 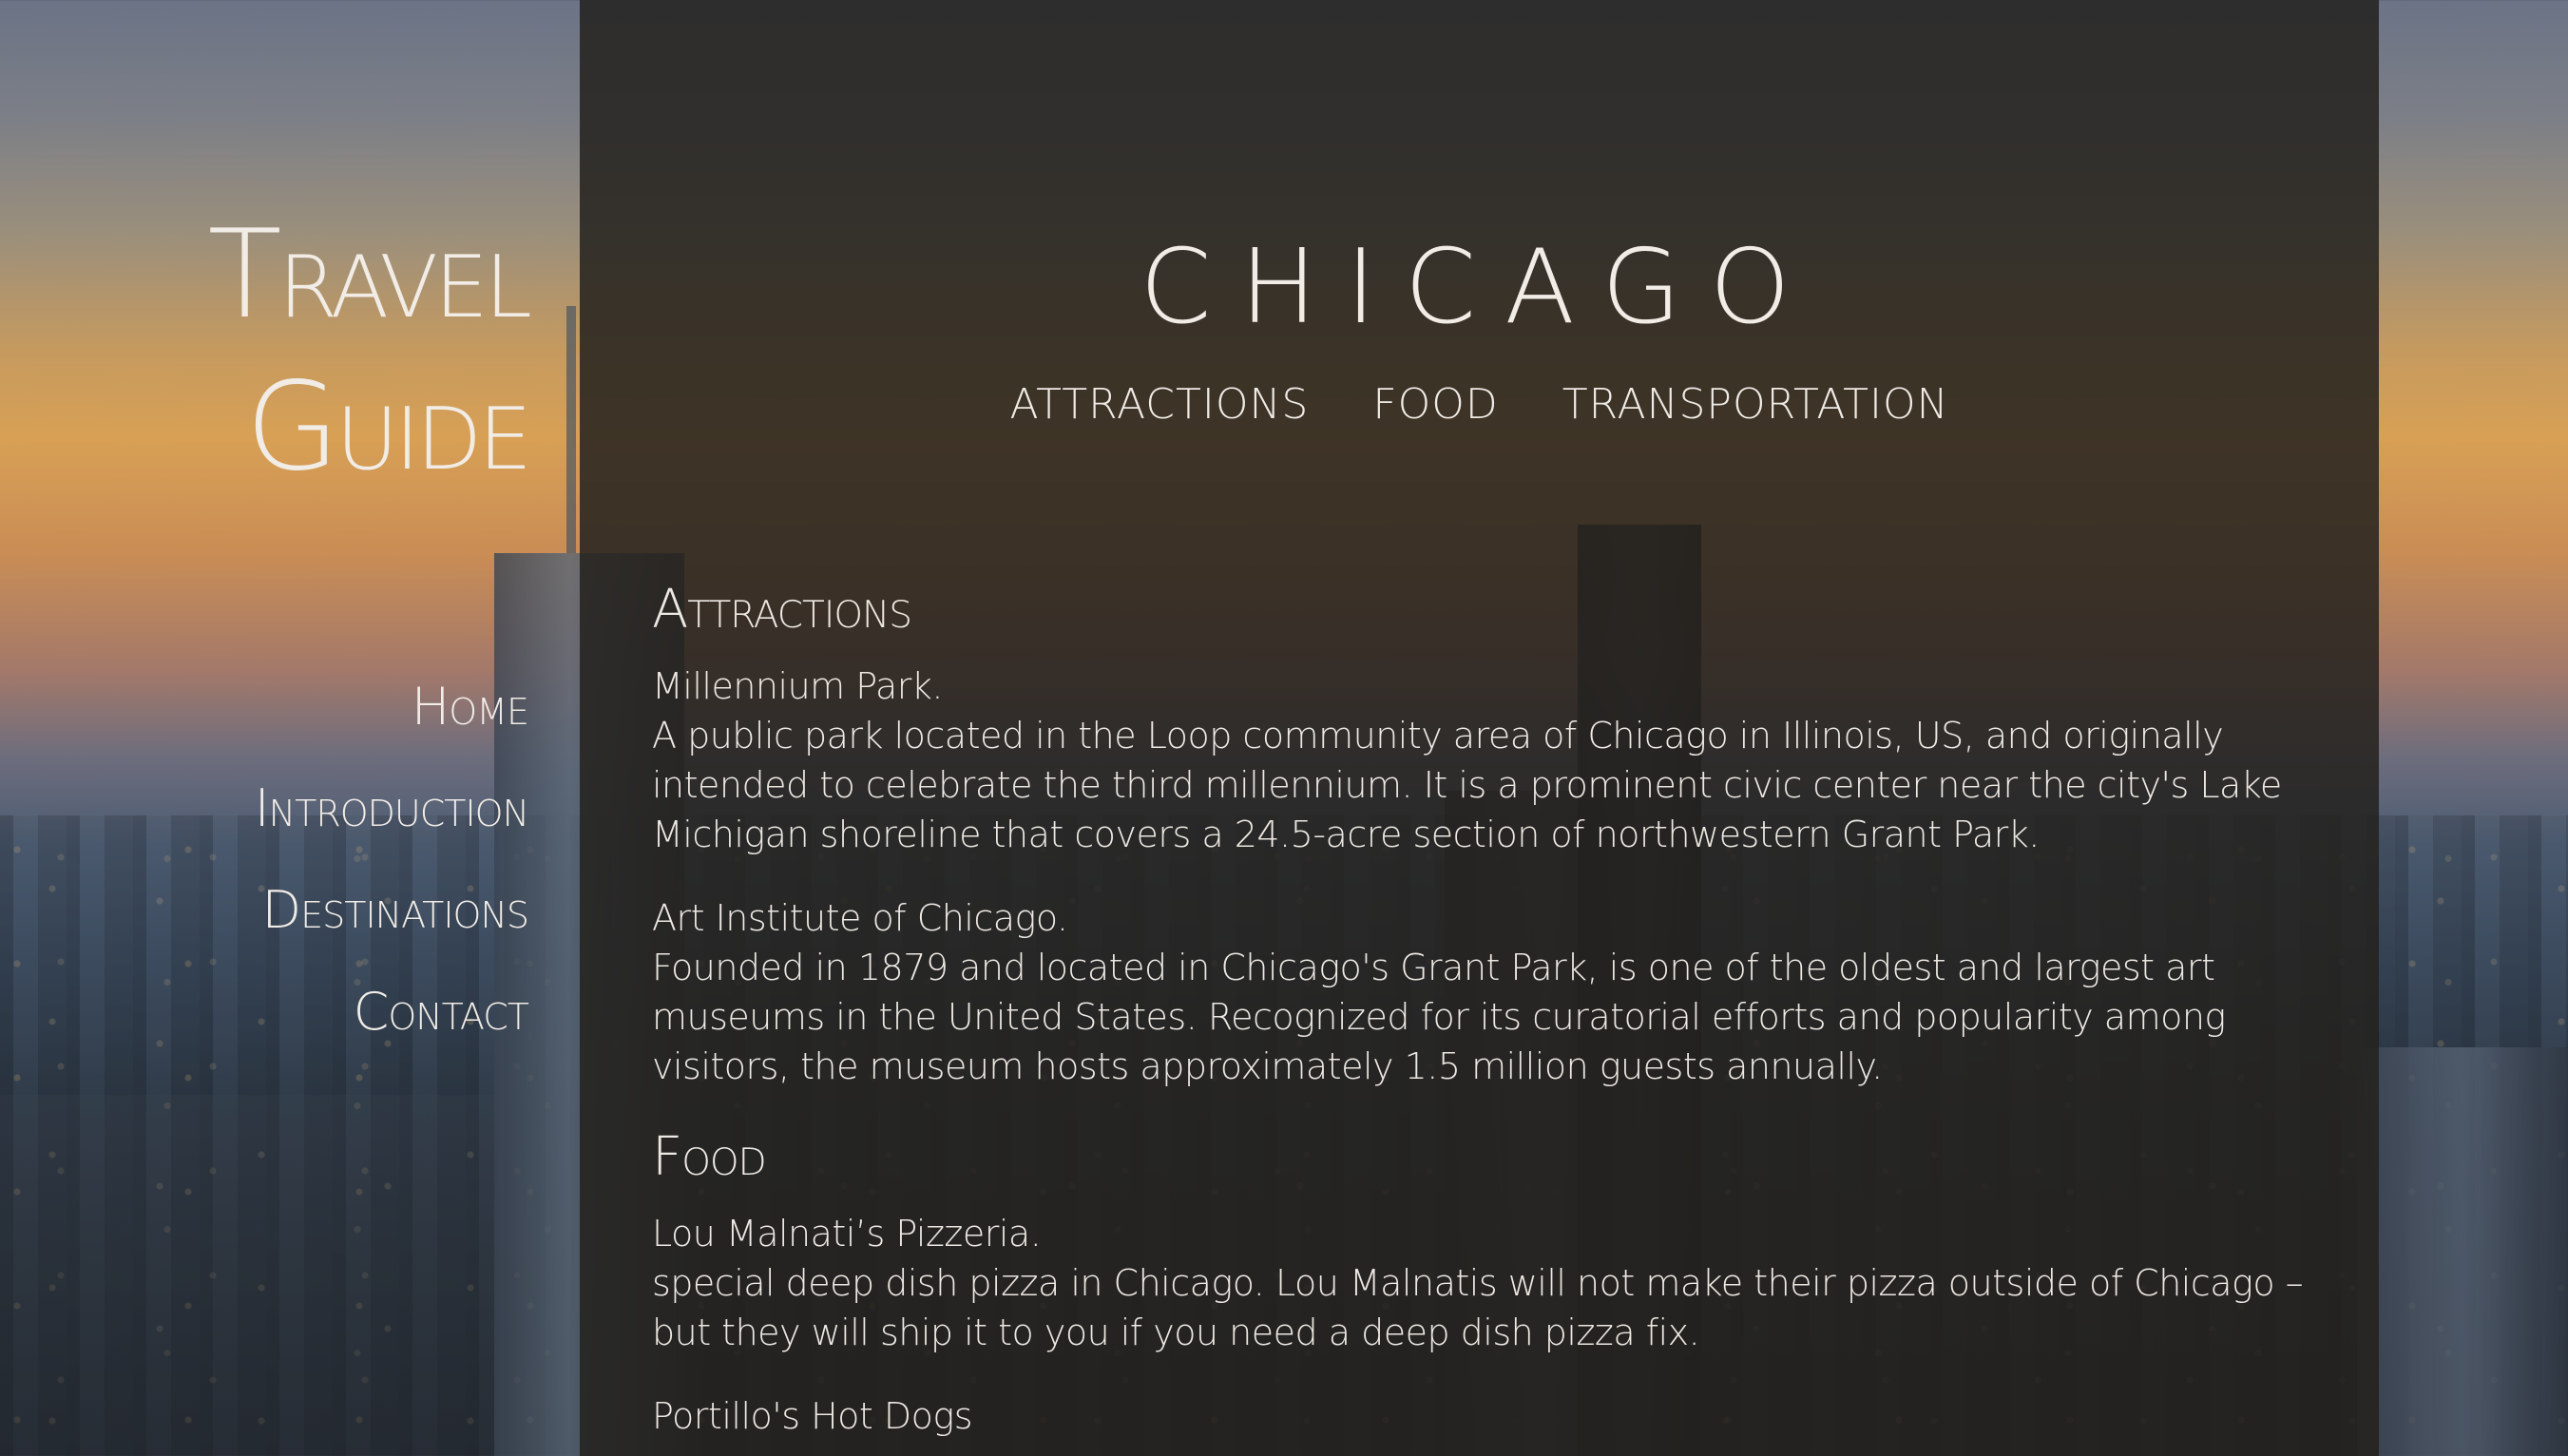 What do you see at coordinates (797, 686) in the screenshot?
I see `item-name: Millennium Park.` at bounding box center [797, 686].